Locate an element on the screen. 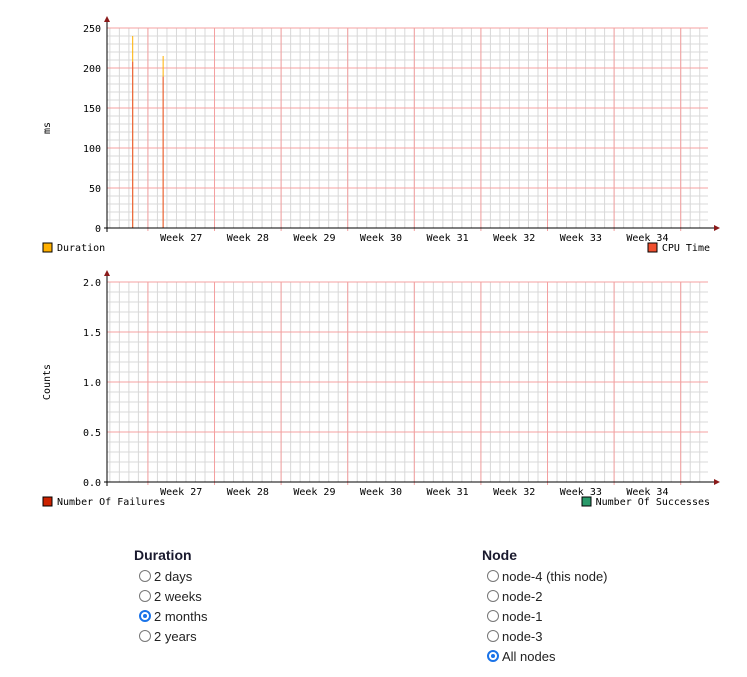 The width and height of the screenshot is (747, 677). legend-label: Duration is located at coordinates (81, 248).